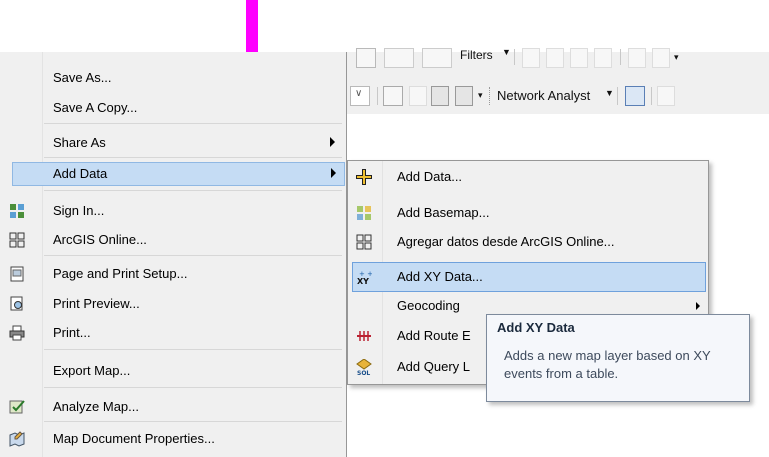 The width and height of the screenshot is (769, 457). I want to click on network-tool-icon, so click(635, 96).